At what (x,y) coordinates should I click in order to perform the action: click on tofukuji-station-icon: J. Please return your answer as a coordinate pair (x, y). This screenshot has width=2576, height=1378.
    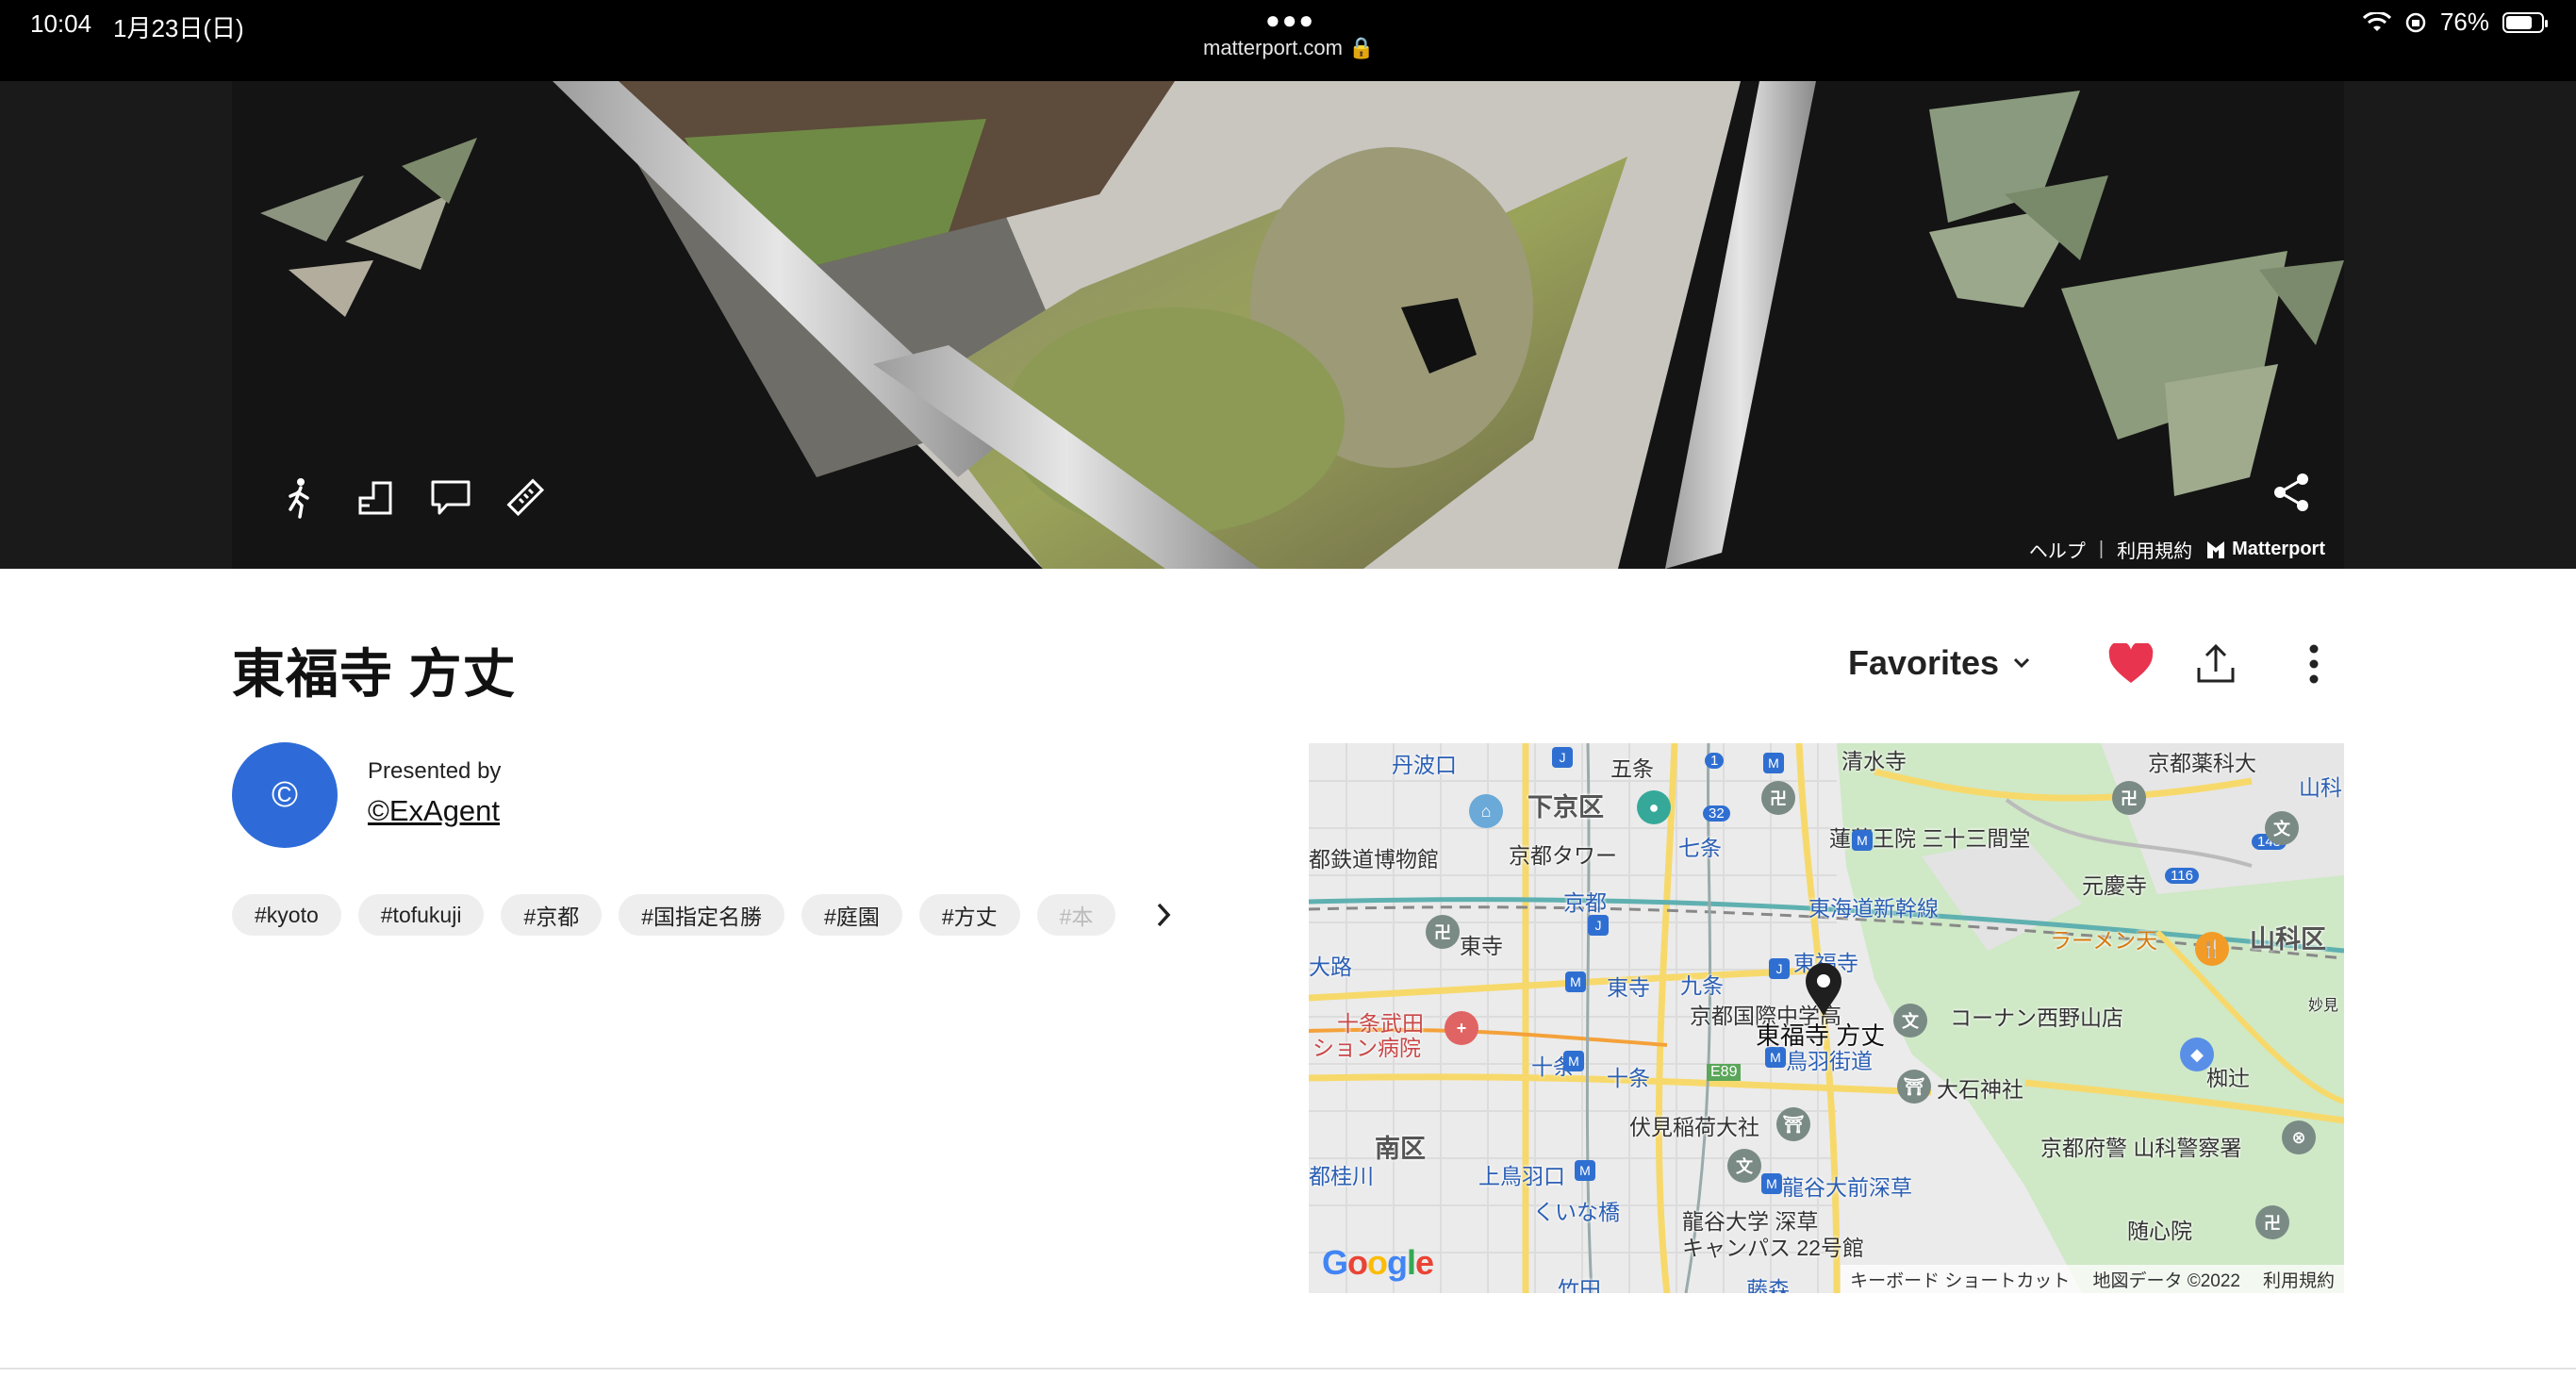
    Looking at the image, I should click on (1779, 969).